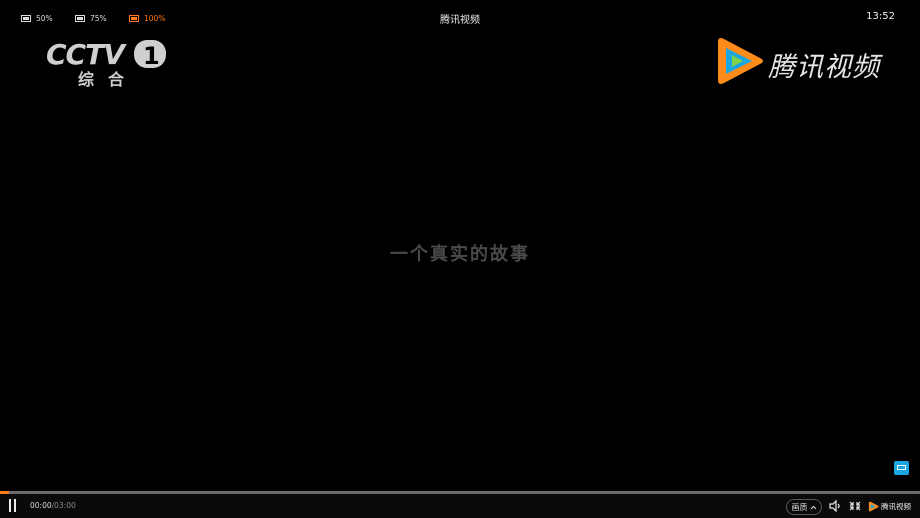 Image resolution: width=920 pixels, height=518 pixels. What do you see at coordinates (41, 505) in the screenshot?
I see `current-time: 00:00` at bounding box center [41, 505].